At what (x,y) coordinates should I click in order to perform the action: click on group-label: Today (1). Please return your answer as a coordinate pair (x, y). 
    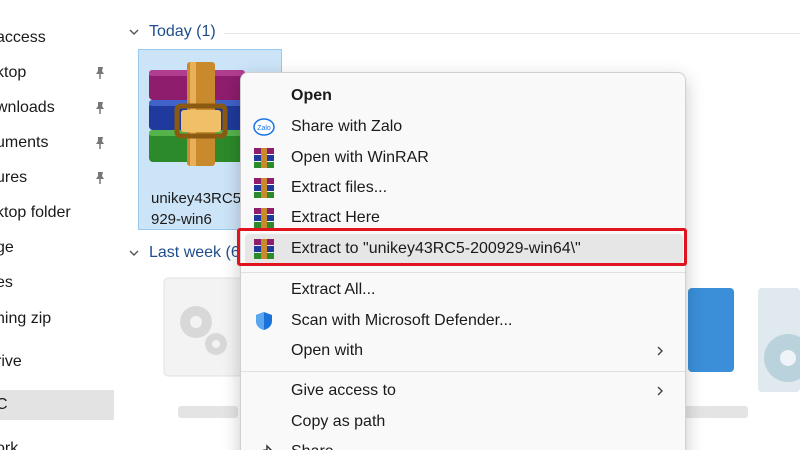
    Looking at the image, I should click on (182, 31).